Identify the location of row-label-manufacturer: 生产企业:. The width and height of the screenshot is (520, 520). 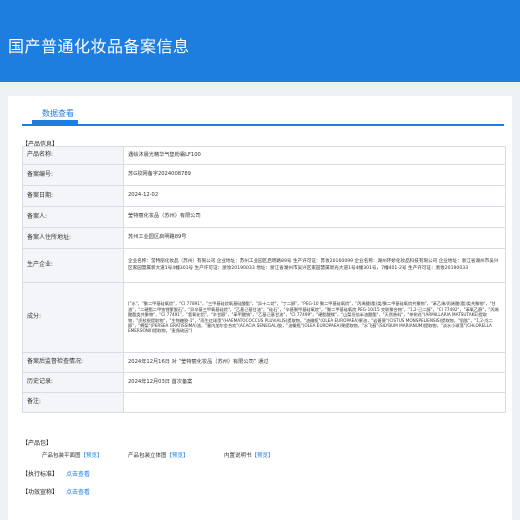
(73, 265).